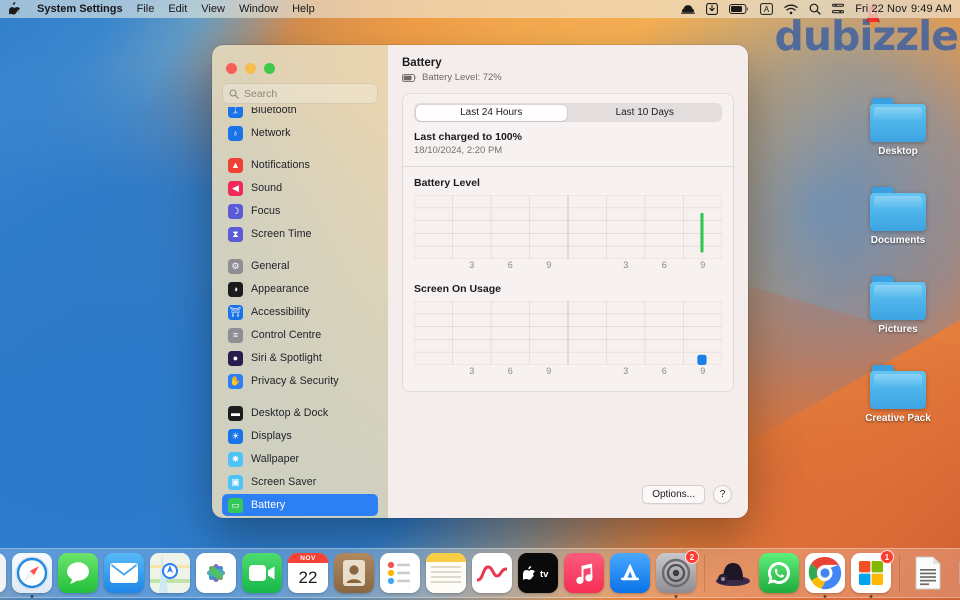 The width and height of the screenshot is (960, 600). What do you see at coordinates (235, 335) in the screenshot?
I see `control-centre-icon: ≡` at bounding box center [235, 335].